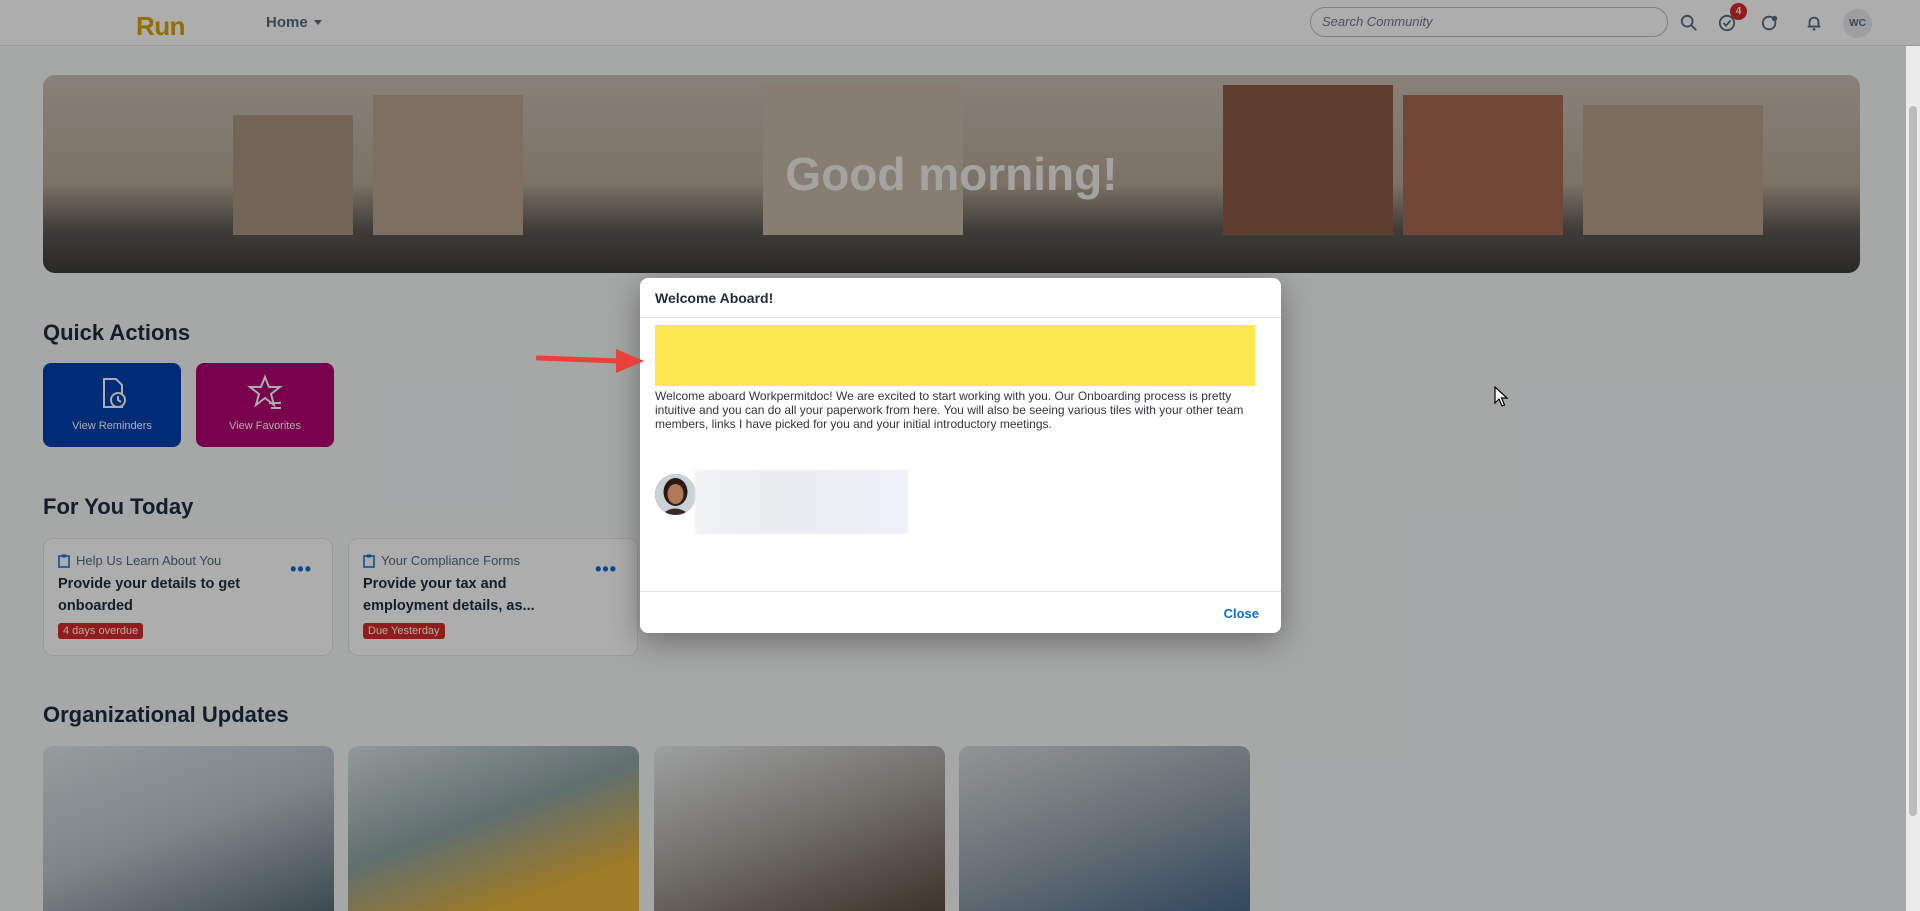 This screenshot has width=1920, height=911. What do you see at coordinates (1913, 461) in the screenshot?
I see `scrollbar-thumb` at bounding box center [1913, 461].